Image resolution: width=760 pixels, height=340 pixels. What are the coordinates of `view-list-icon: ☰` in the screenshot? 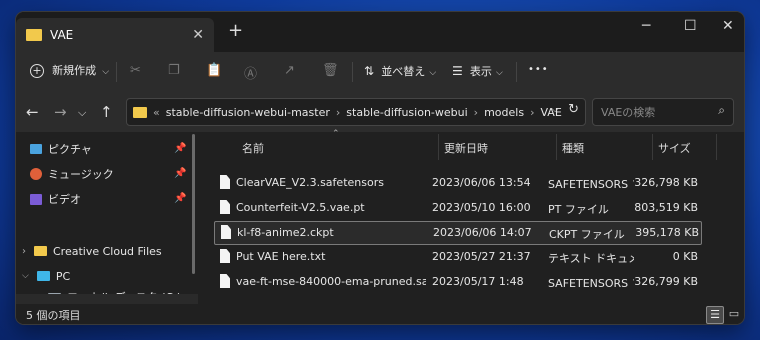 It's located at (457, 71).